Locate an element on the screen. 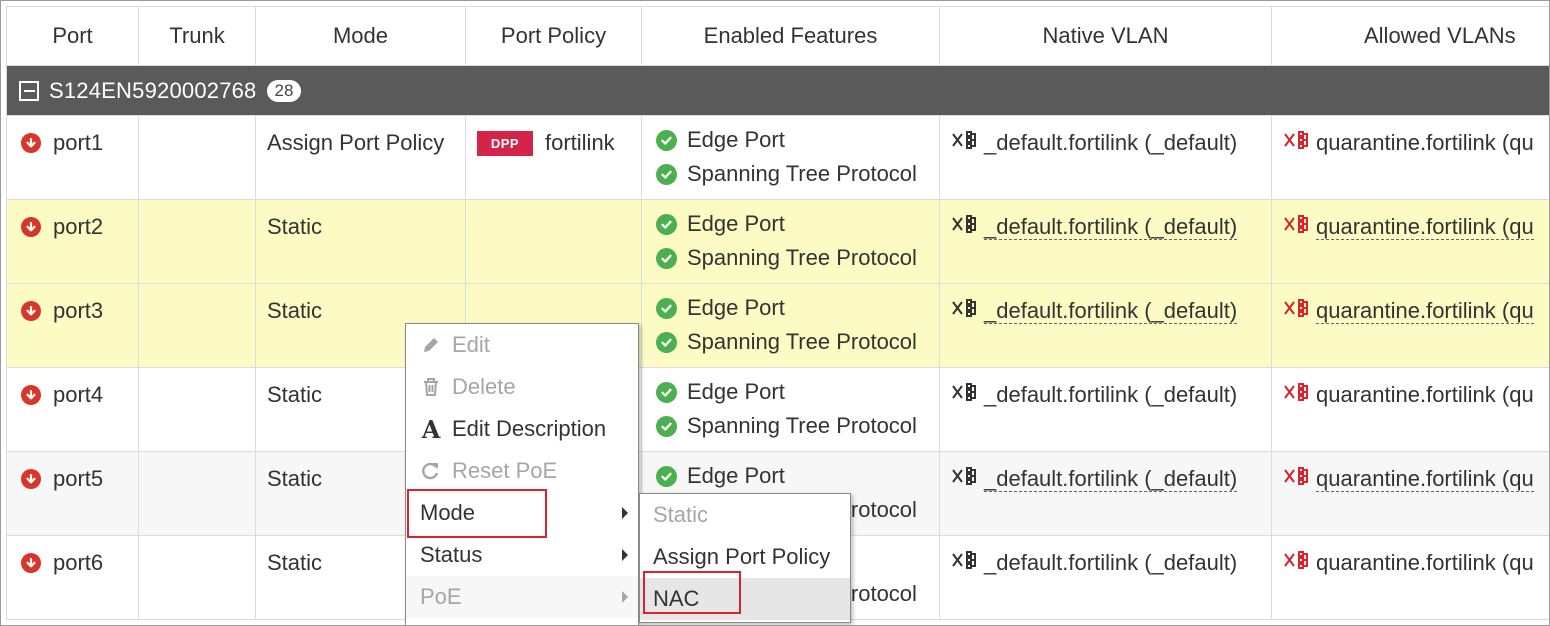 This screenshot has width=1550, height=626. column-header-mode: Mode is located at coordinates (360, 36).